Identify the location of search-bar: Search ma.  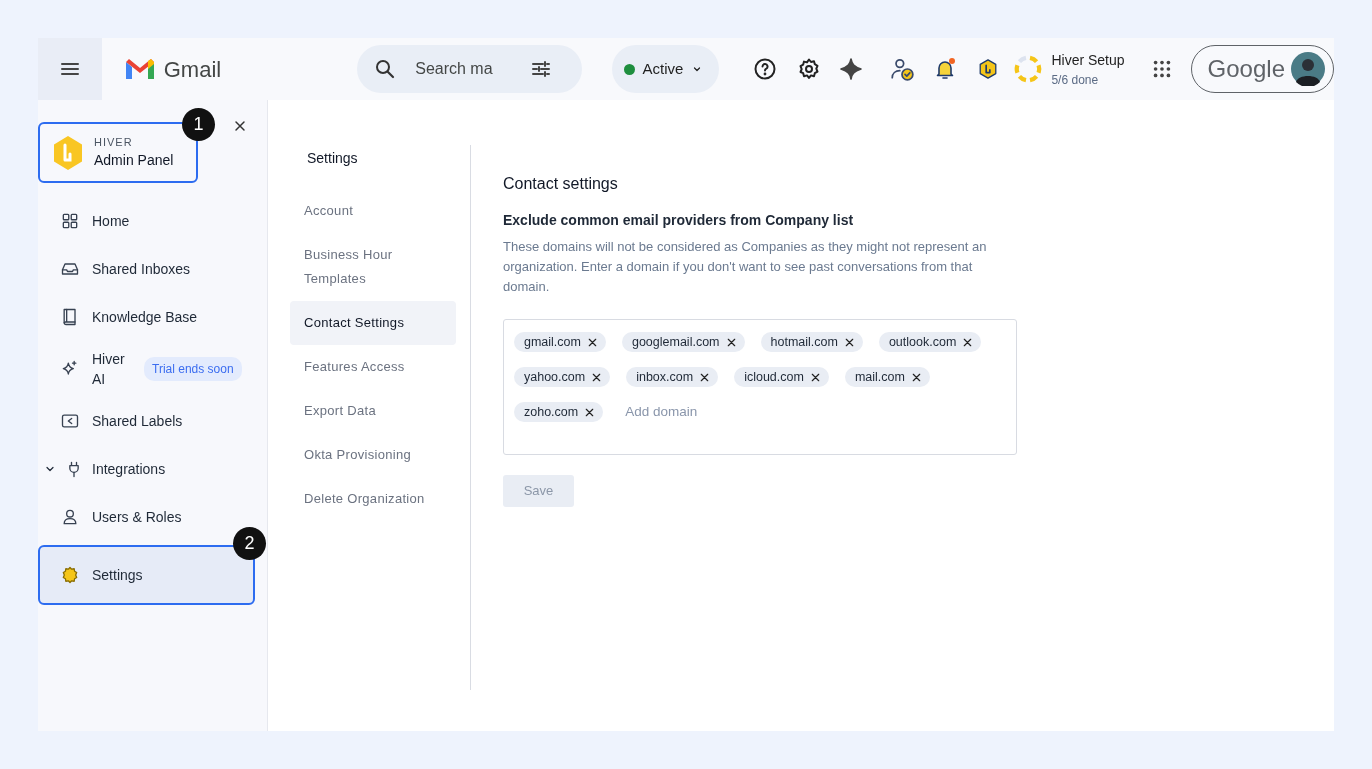
(469, 69).